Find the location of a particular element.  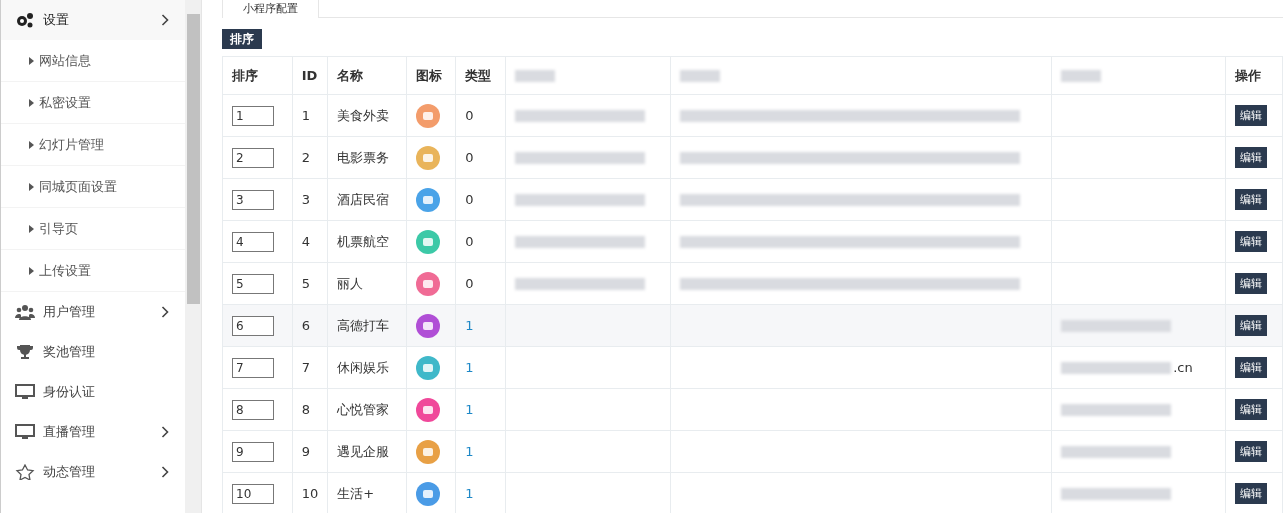

tab: 小程序配置 is located at coordinates (270, 9).